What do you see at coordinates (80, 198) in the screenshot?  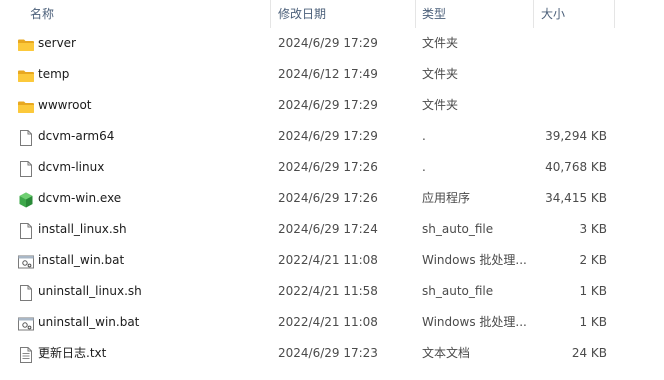 I see `file-name: dcvm-win.exe` at bounding box center [80, 198].